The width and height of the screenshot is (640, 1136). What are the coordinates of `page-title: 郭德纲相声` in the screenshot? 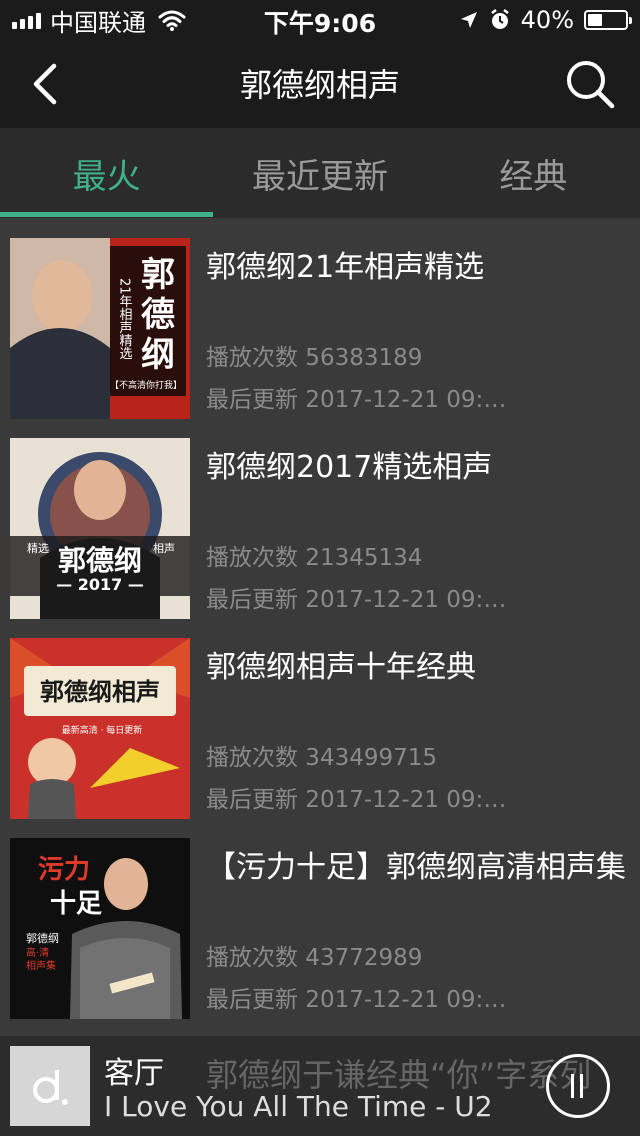 It's located at (319, 85).